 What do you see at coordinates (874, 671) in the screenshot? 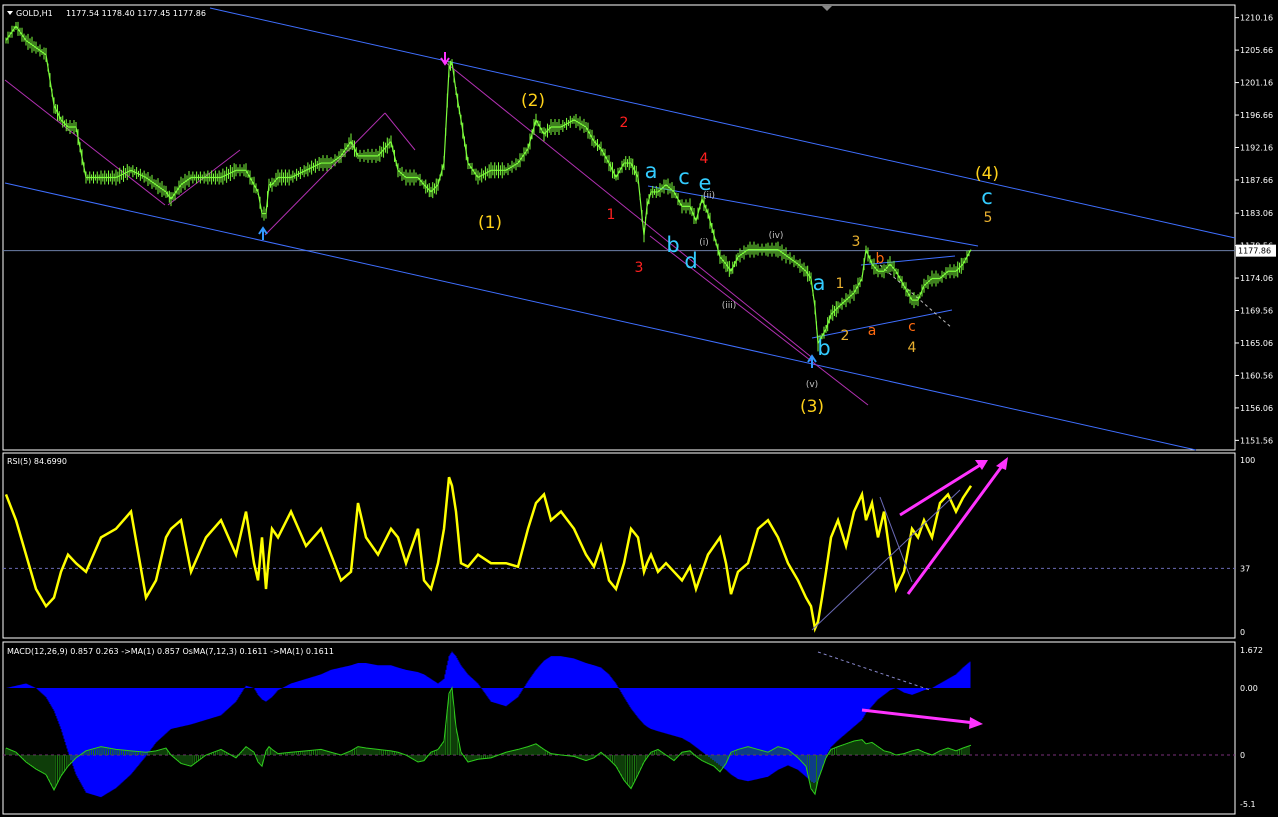
I see `macd-dashed-line` at bounding box center [874, 671].